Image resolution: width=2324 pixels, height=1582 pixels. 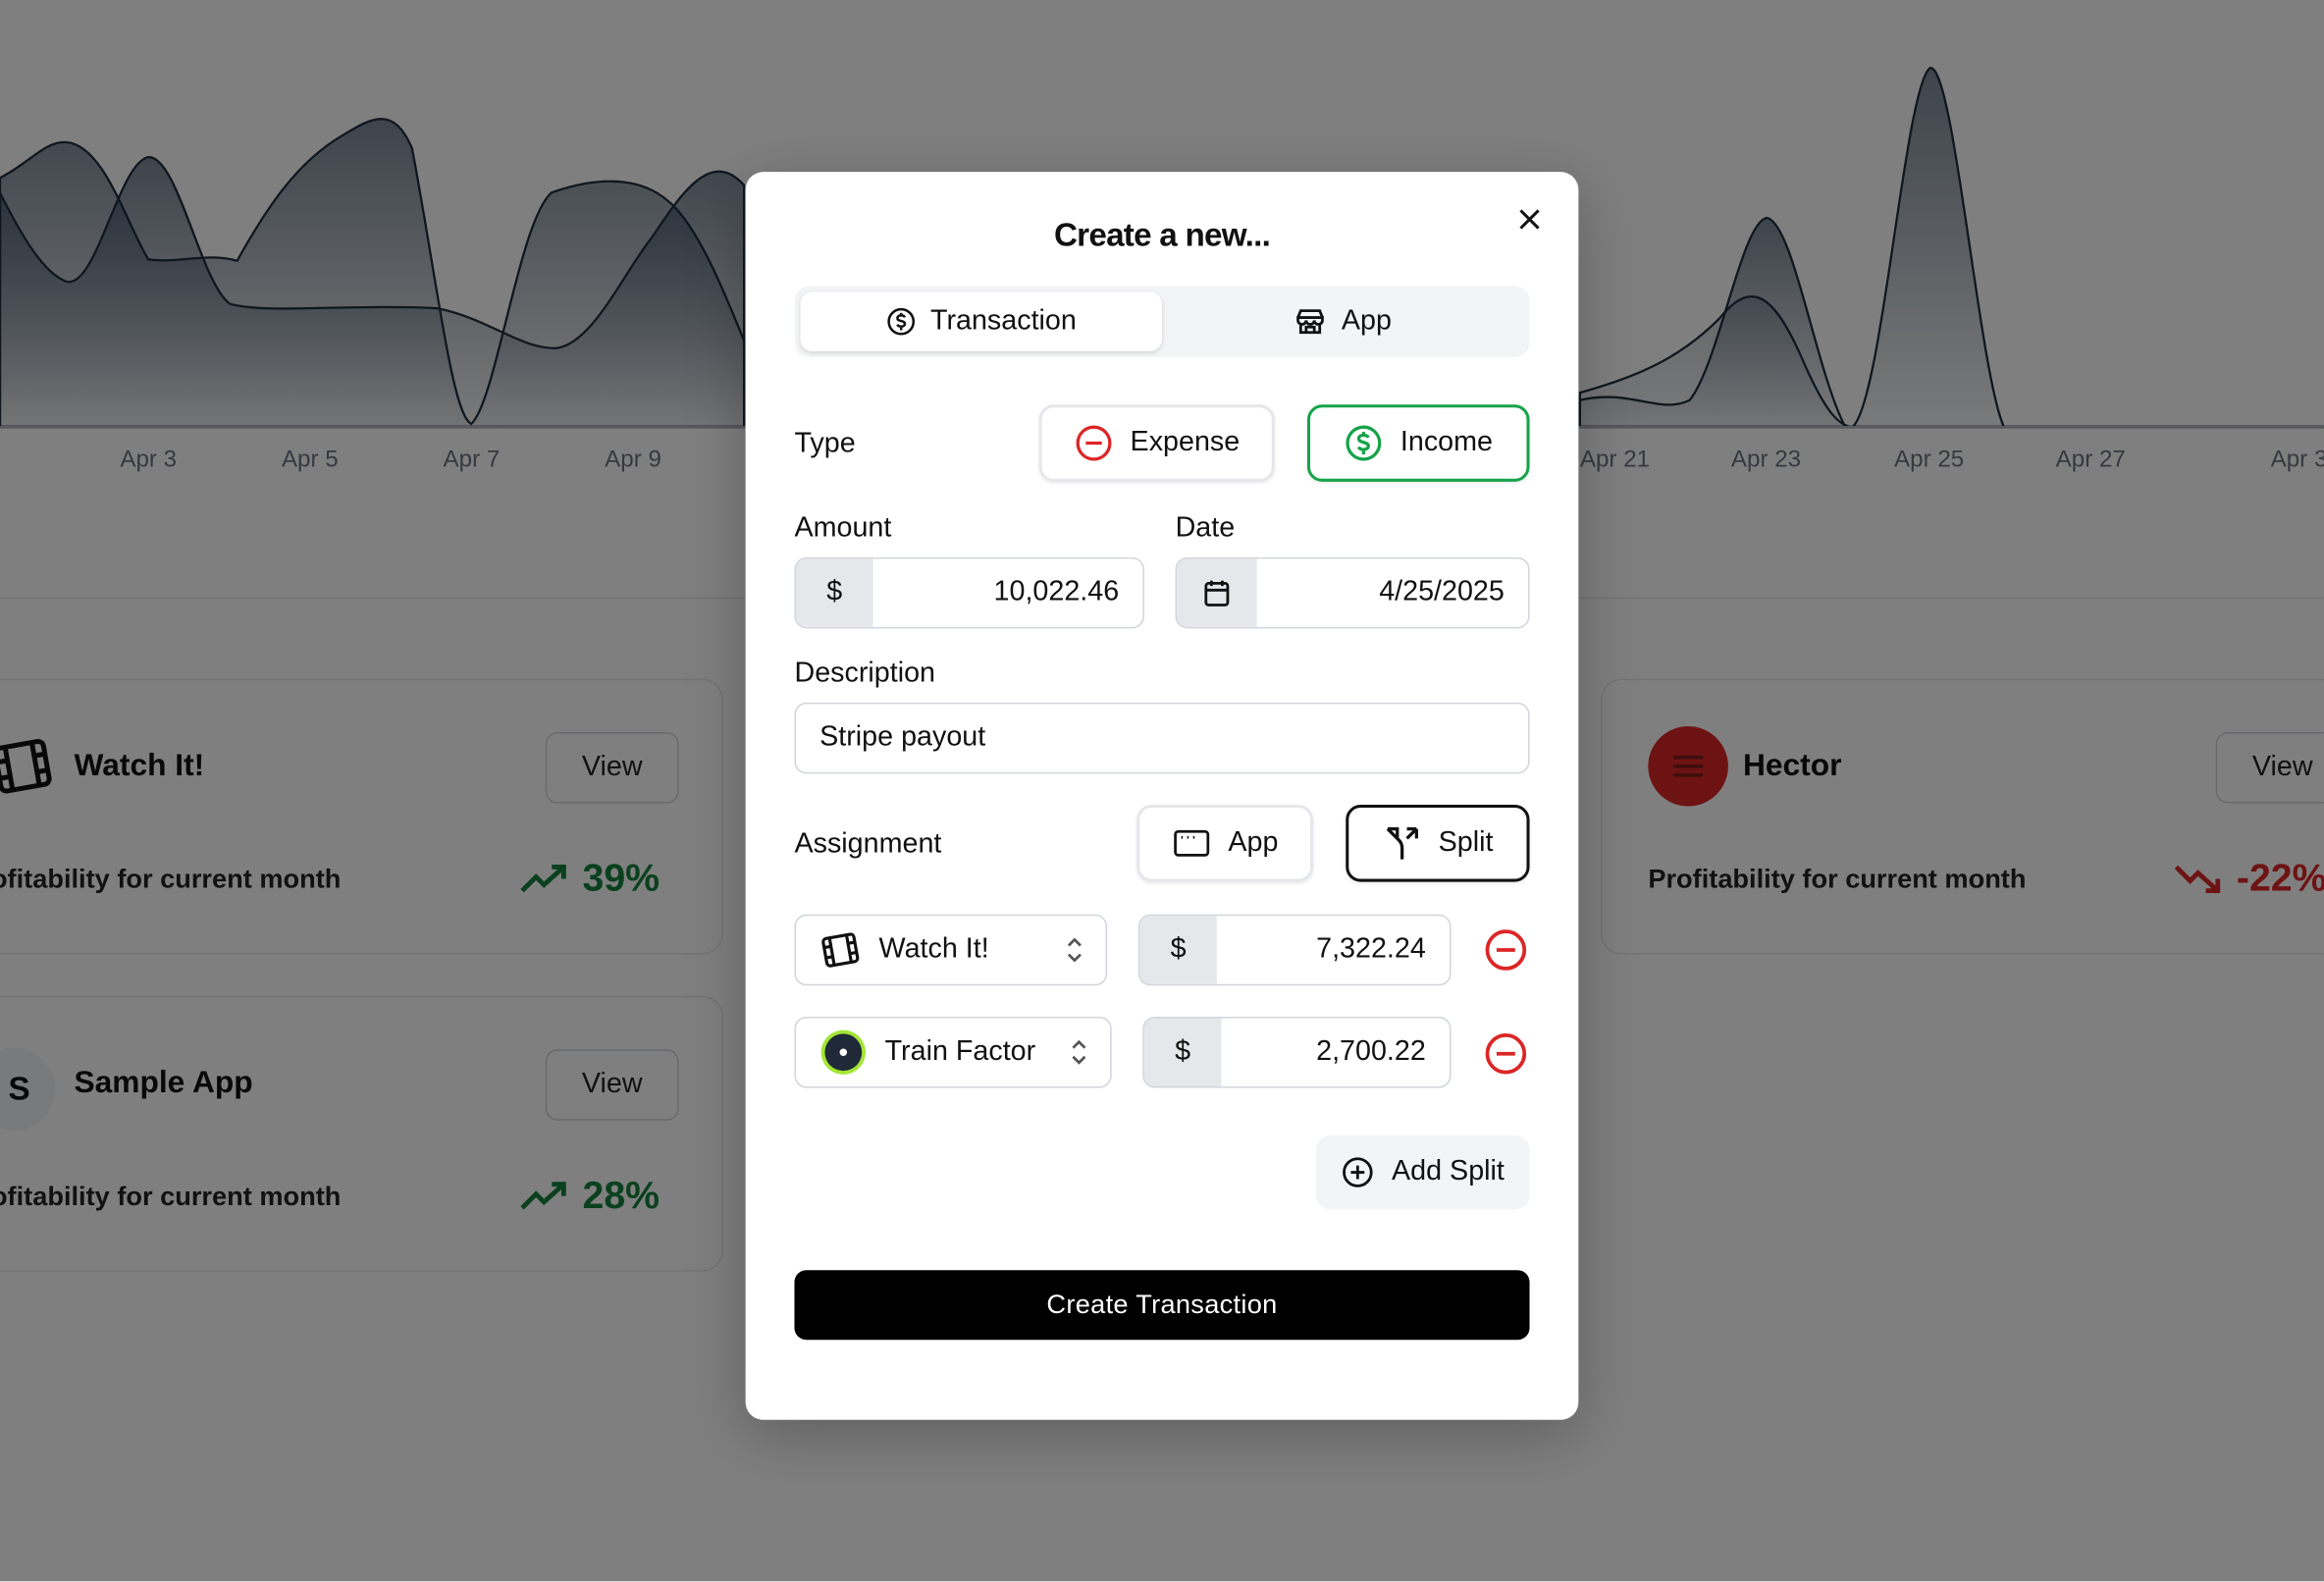 I want to click on income-label: Income, so click(x=1447, y=442).